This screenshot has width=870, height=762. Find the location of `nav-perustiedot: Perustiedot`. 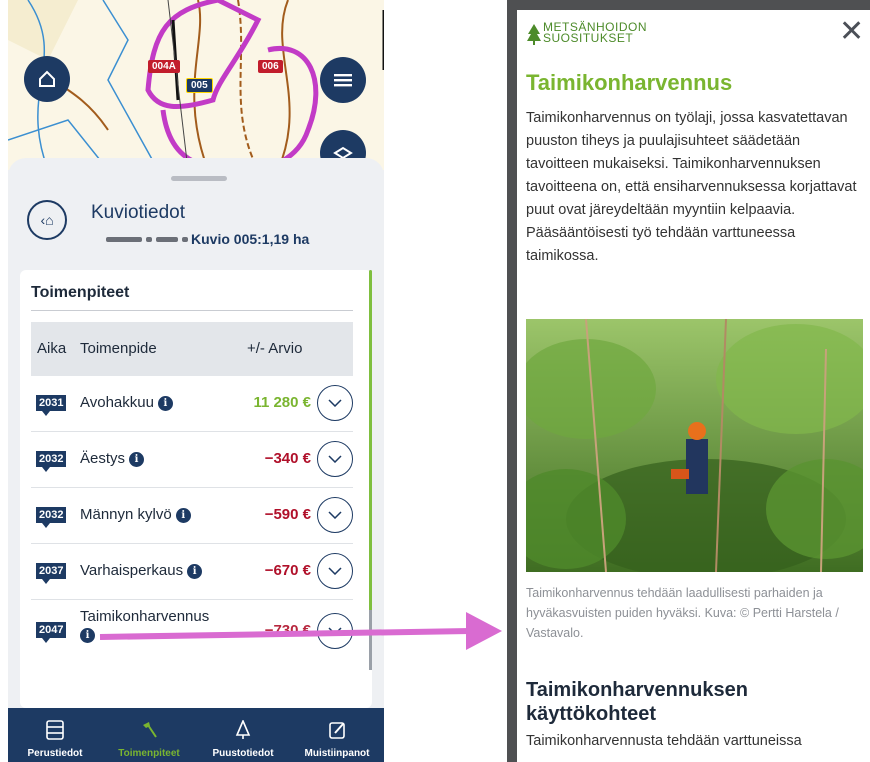

nav-perustiedot: Perustiedot is located at coordinates (55, 735).